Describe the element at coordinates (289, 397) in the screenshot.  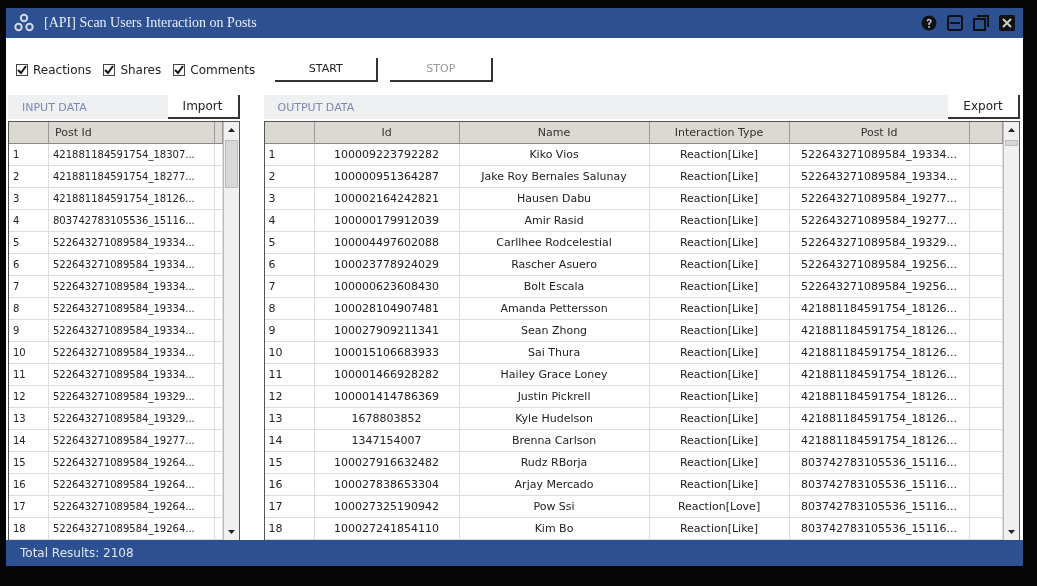
I see `row-number: 12` at that location.